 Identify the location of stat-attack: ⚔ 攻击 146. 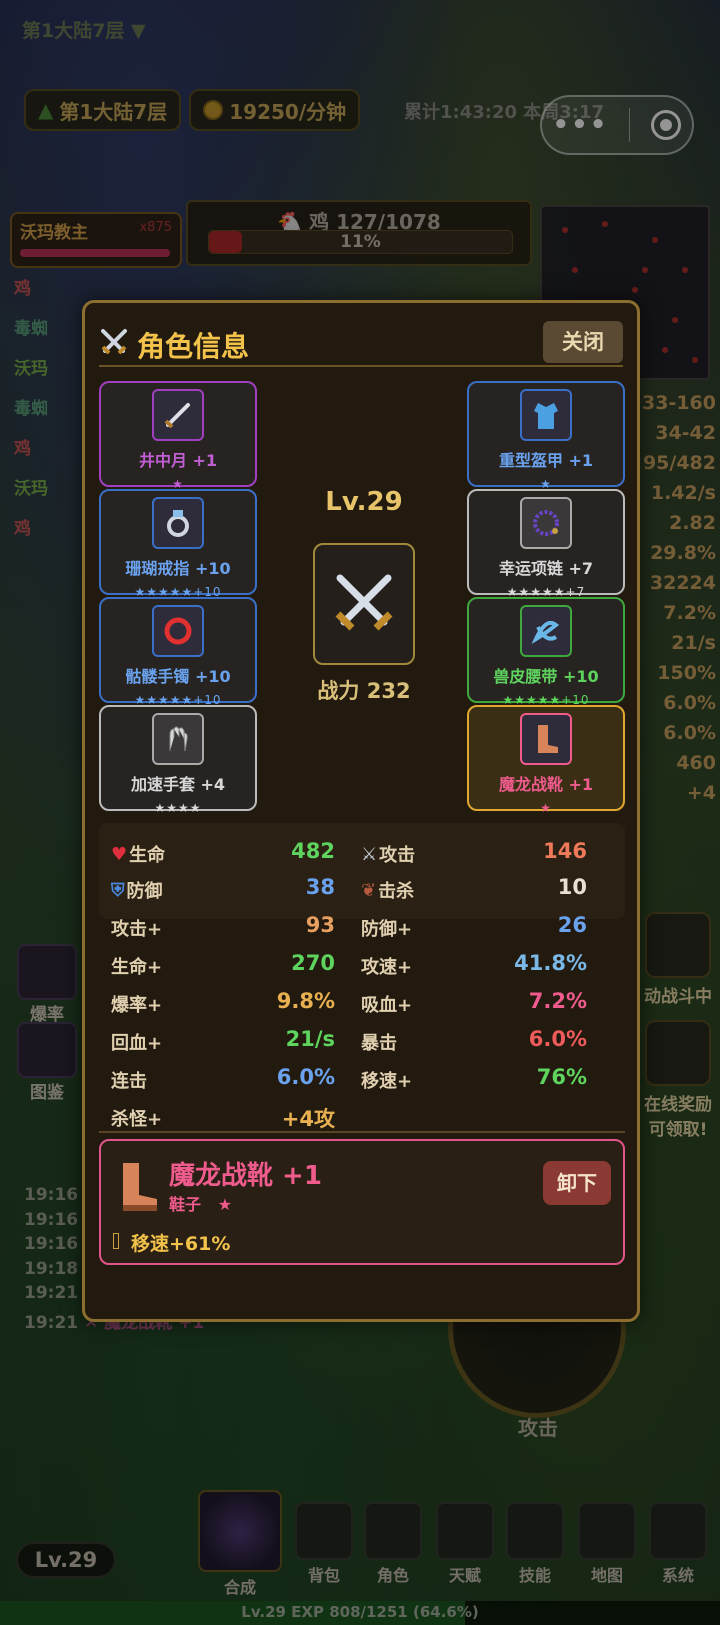
(474, 853).